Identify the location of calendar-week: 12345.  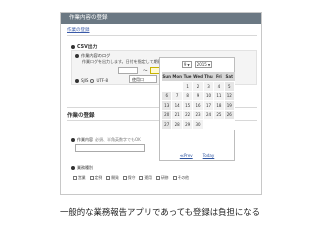
(198, 86).